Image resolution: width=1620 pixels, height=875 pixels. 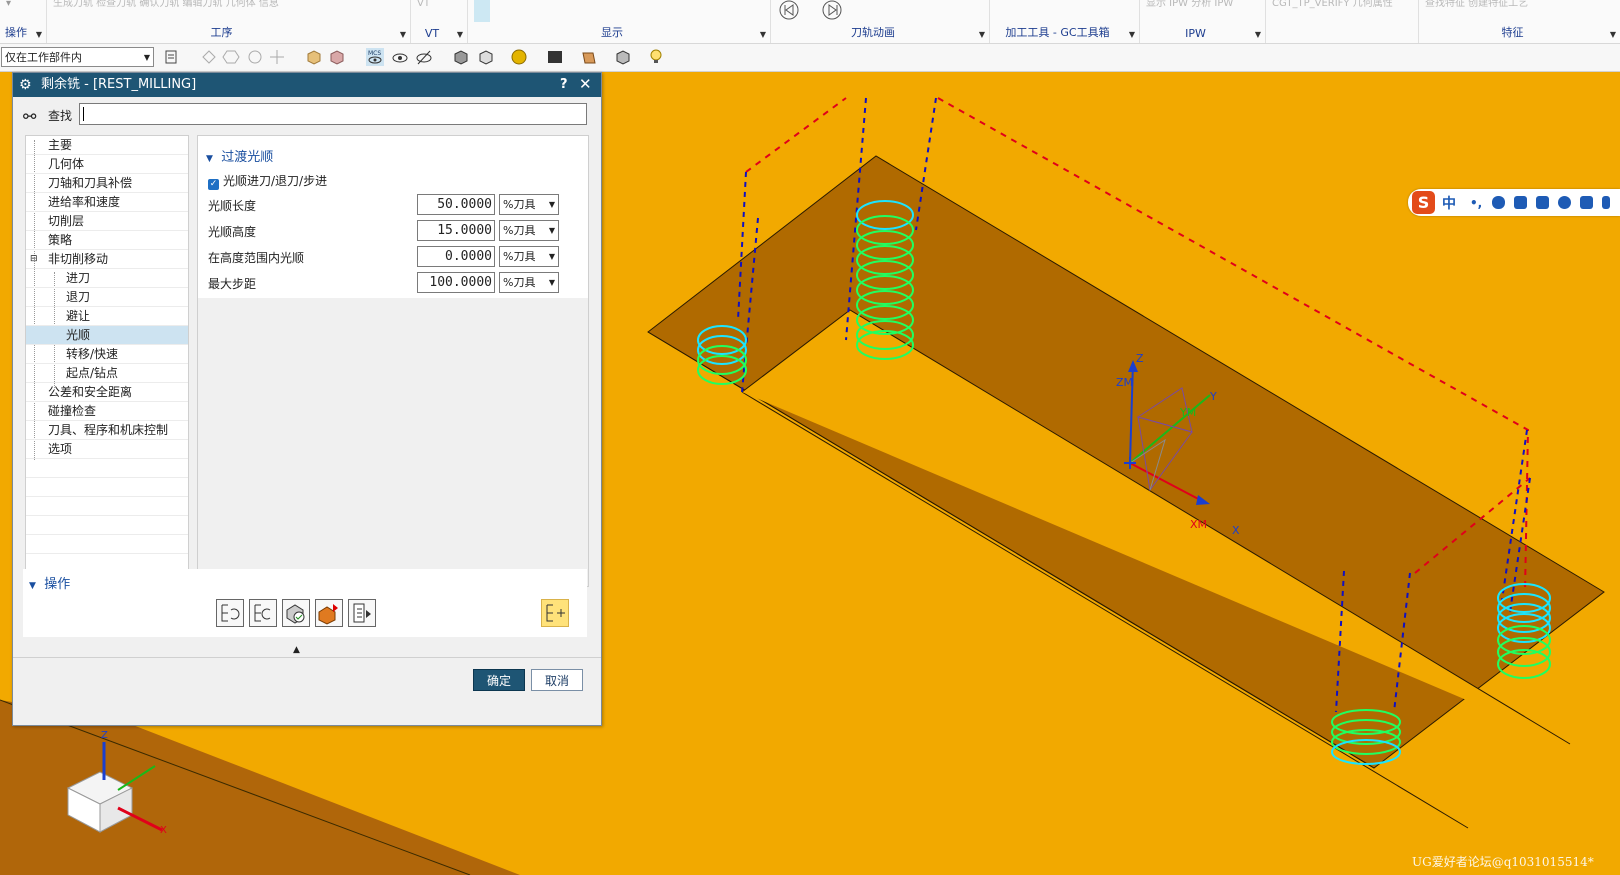 I want to click on filter-icon, so click(x=172, y=57).